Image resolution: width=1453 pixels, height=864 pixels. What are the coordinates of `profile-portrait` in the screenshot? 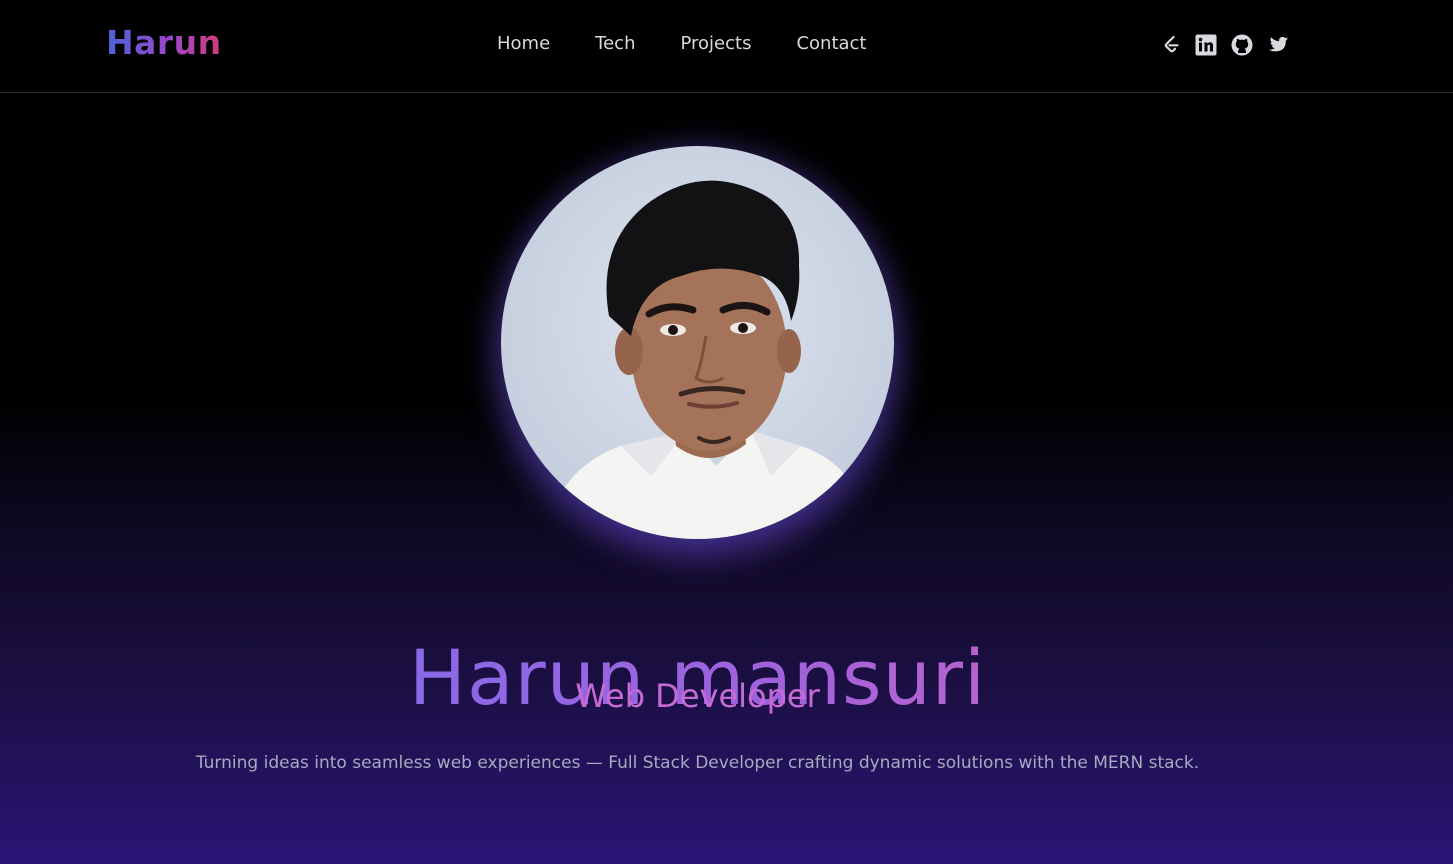 It's located at (706, 359).